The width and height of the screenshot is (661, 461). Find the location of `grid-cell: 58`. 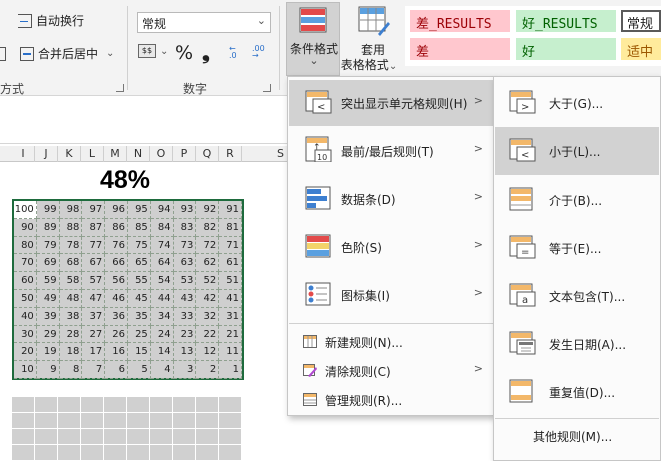

grid-cell: 58 is located at coordinates (71, 281).